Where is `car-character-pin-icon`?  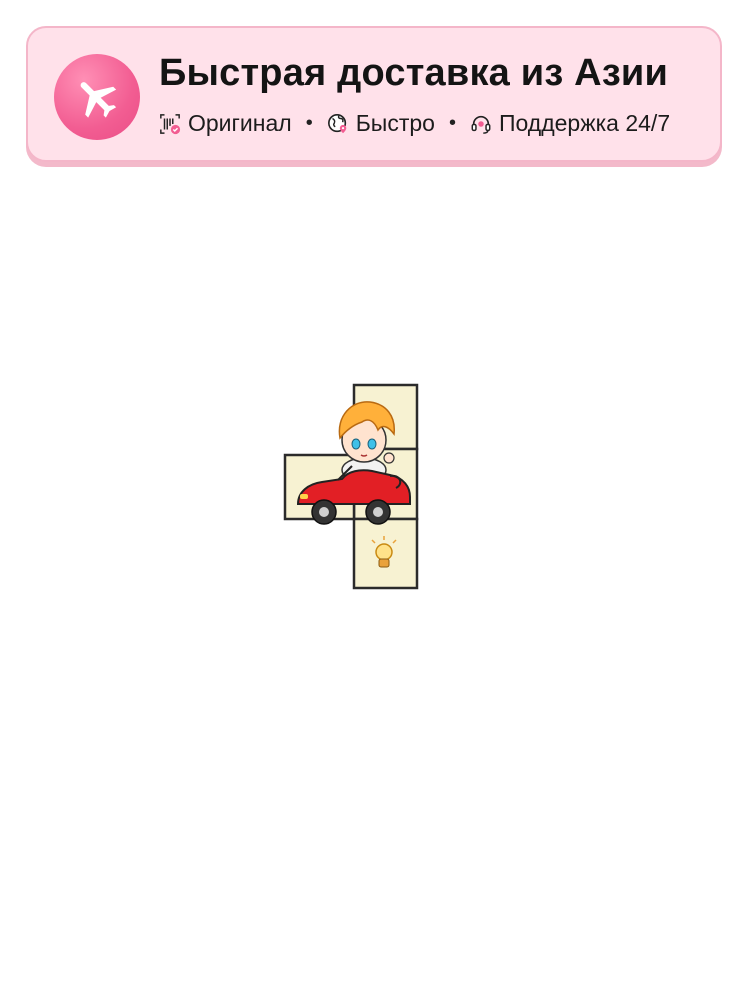 car-character-pin-icon is located at coordinates (351, 486).